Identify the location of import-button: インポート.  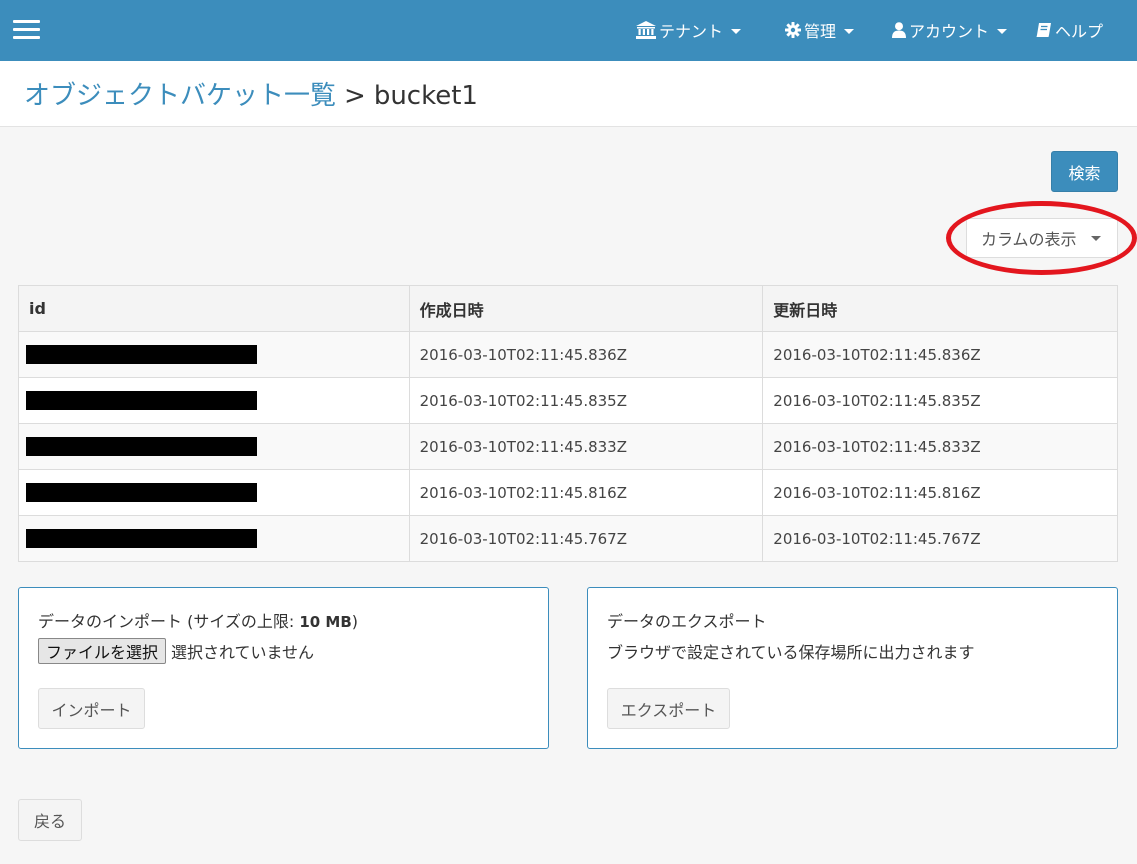
(91, 708).